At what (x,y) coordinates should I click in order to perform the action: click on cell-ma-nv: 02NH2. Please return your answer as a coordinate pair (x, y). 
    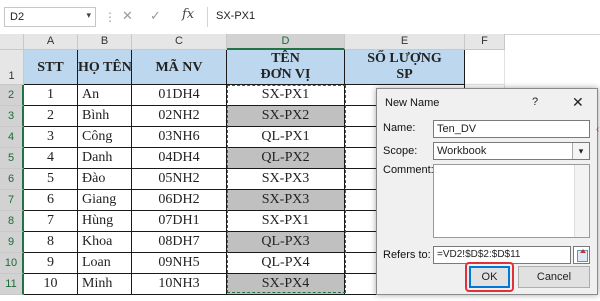
    Looking at the image, I should click on (179, 116).